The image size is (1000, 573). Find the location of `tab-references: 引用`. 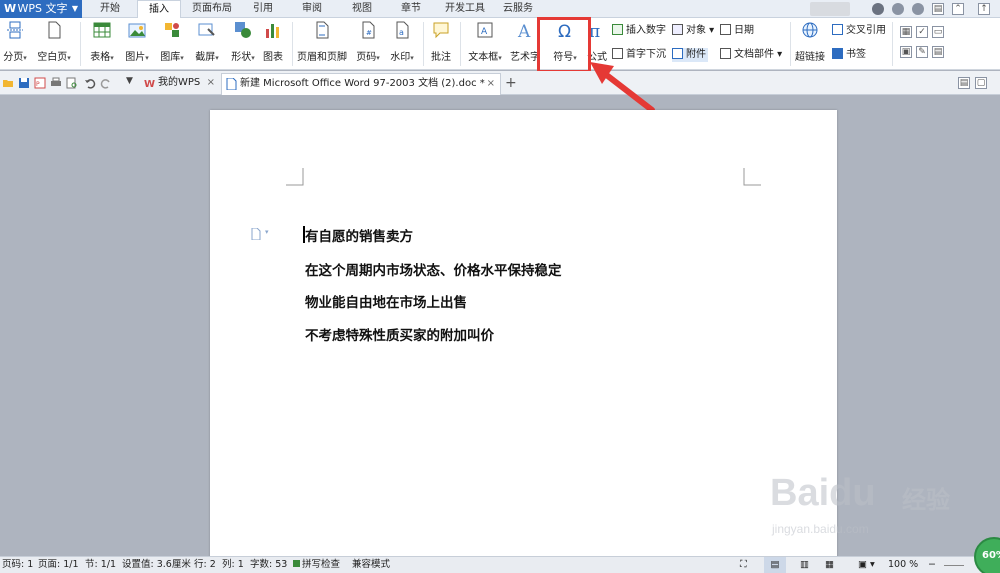

tab-references: 引用 is located at coordinates (263, 9).